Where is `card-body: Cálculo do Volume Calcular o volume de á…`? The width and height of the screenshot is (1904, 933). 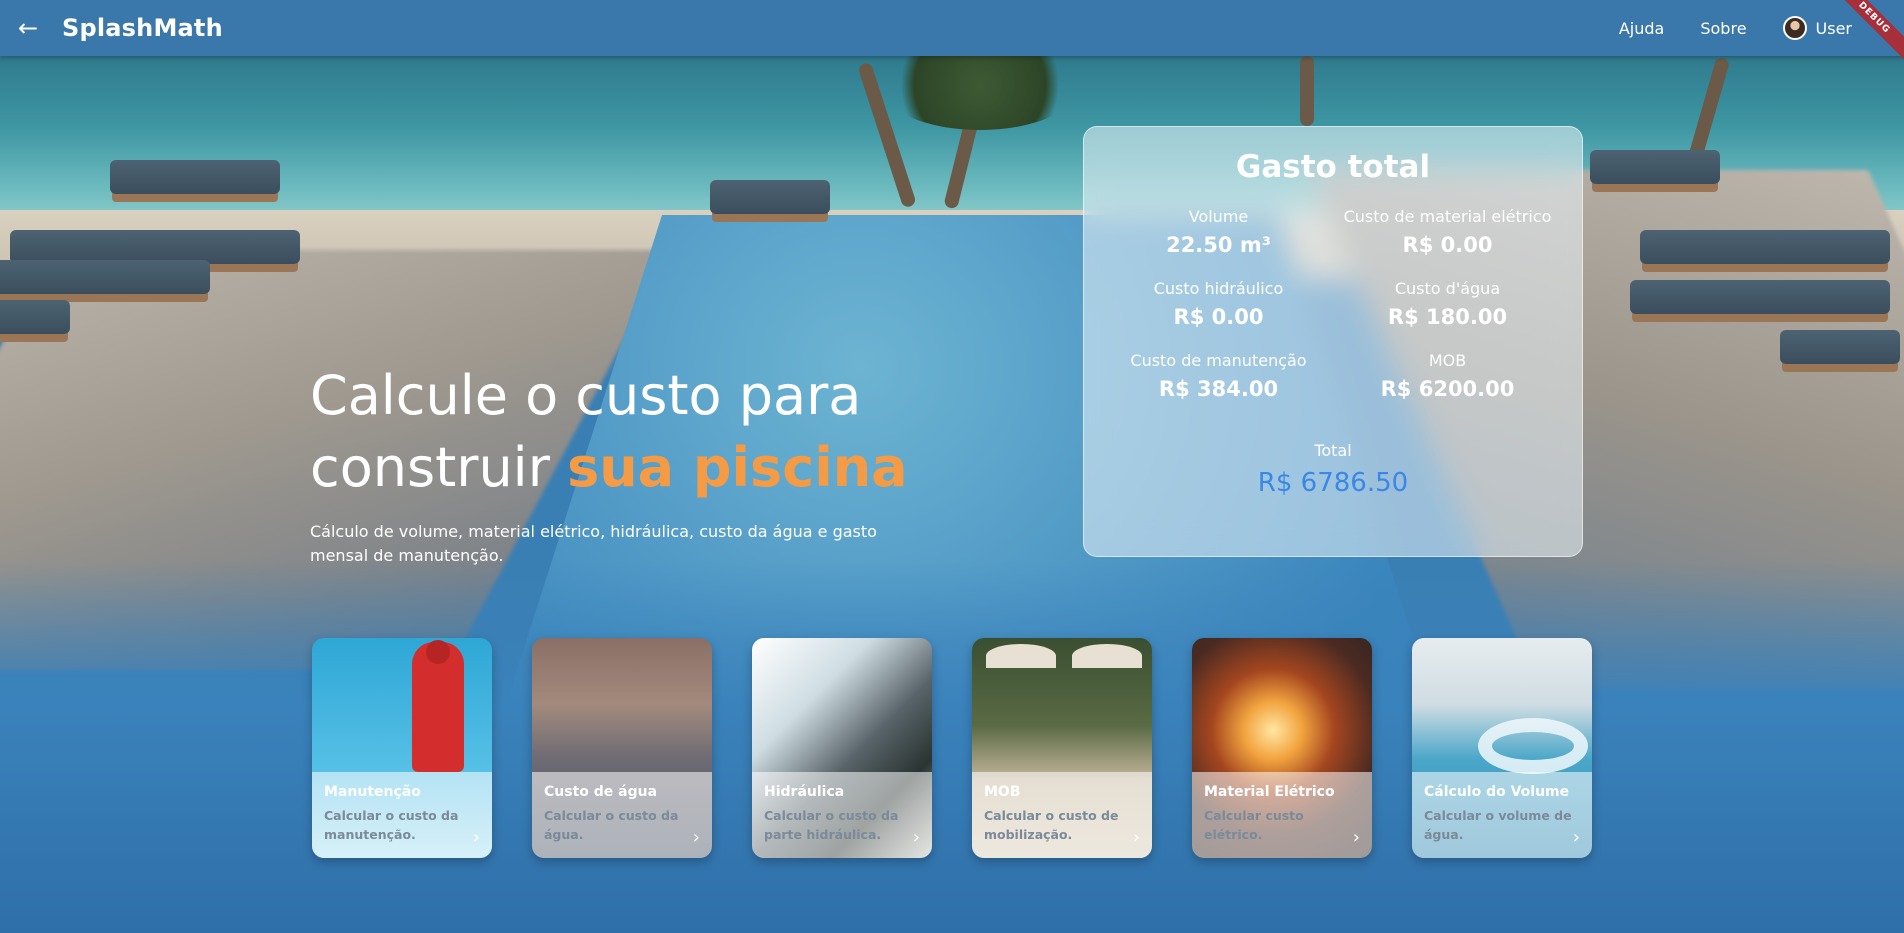
card-body: Cálculo do Volume Calcular o volume de á… is located at coordinates (1502, 815).